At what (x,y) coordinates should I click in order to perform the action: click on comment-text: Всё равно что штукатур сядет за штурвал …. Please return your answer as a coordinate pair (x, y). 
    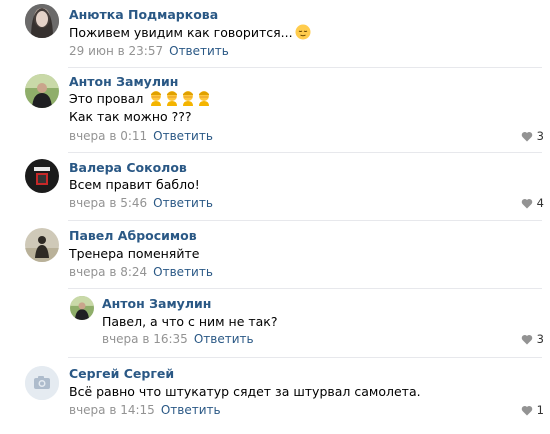
    Looking at the image, I should click on (245, 391).